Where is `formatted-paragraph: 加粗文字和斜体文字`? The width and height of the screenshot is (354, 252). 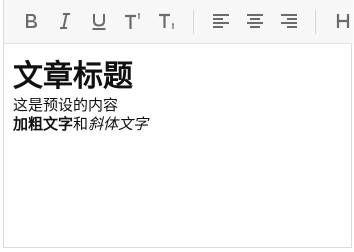 formatted-paragraph: 加粗文字和斜体文字 is located at coordinates (178, 124).